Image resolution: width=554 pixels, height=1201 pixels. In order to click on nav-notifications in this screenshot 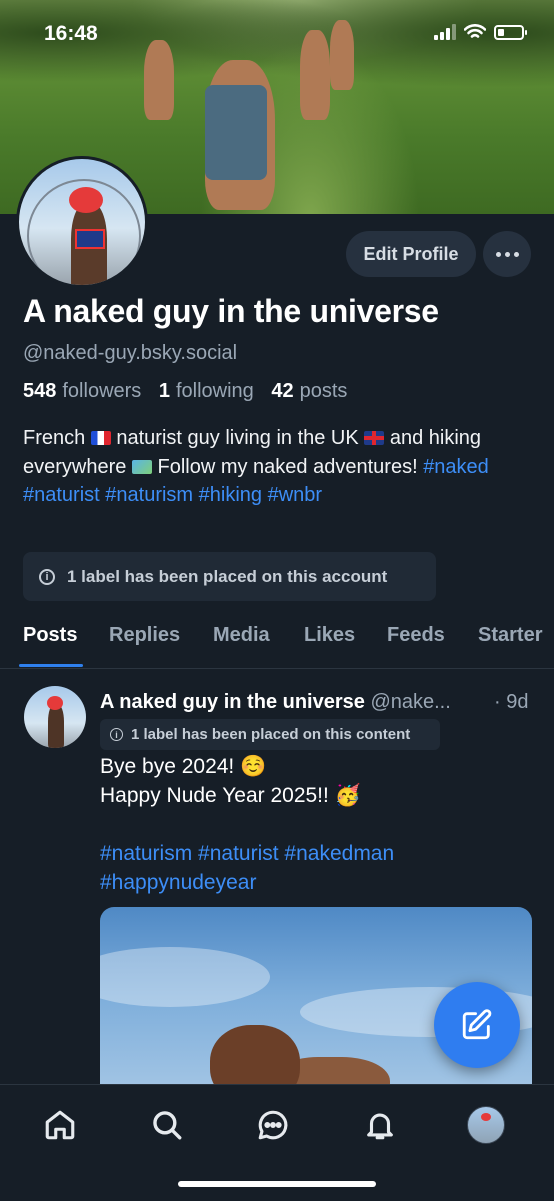, I will do `click(380, 1125)`.